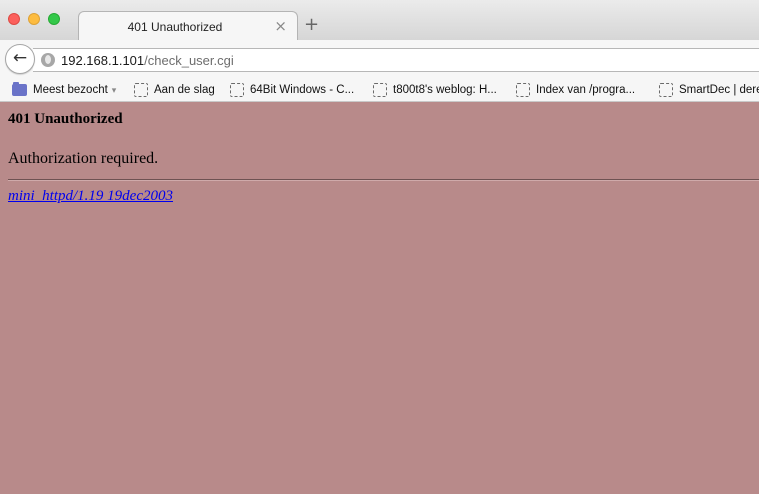 The height and width of the screenshot is (494, 759). I want to click on bookmark-label: SmartDec | dere, so click(719, 90).